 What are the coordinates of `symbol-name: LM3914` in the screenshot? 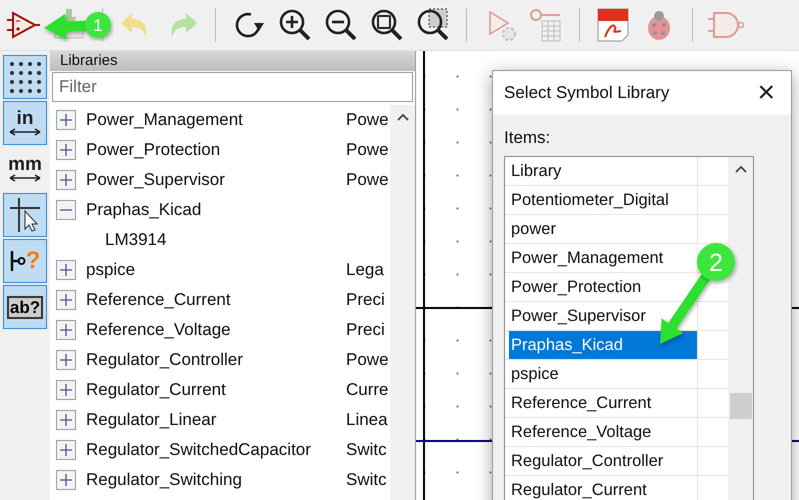 It's located at (135, 240).